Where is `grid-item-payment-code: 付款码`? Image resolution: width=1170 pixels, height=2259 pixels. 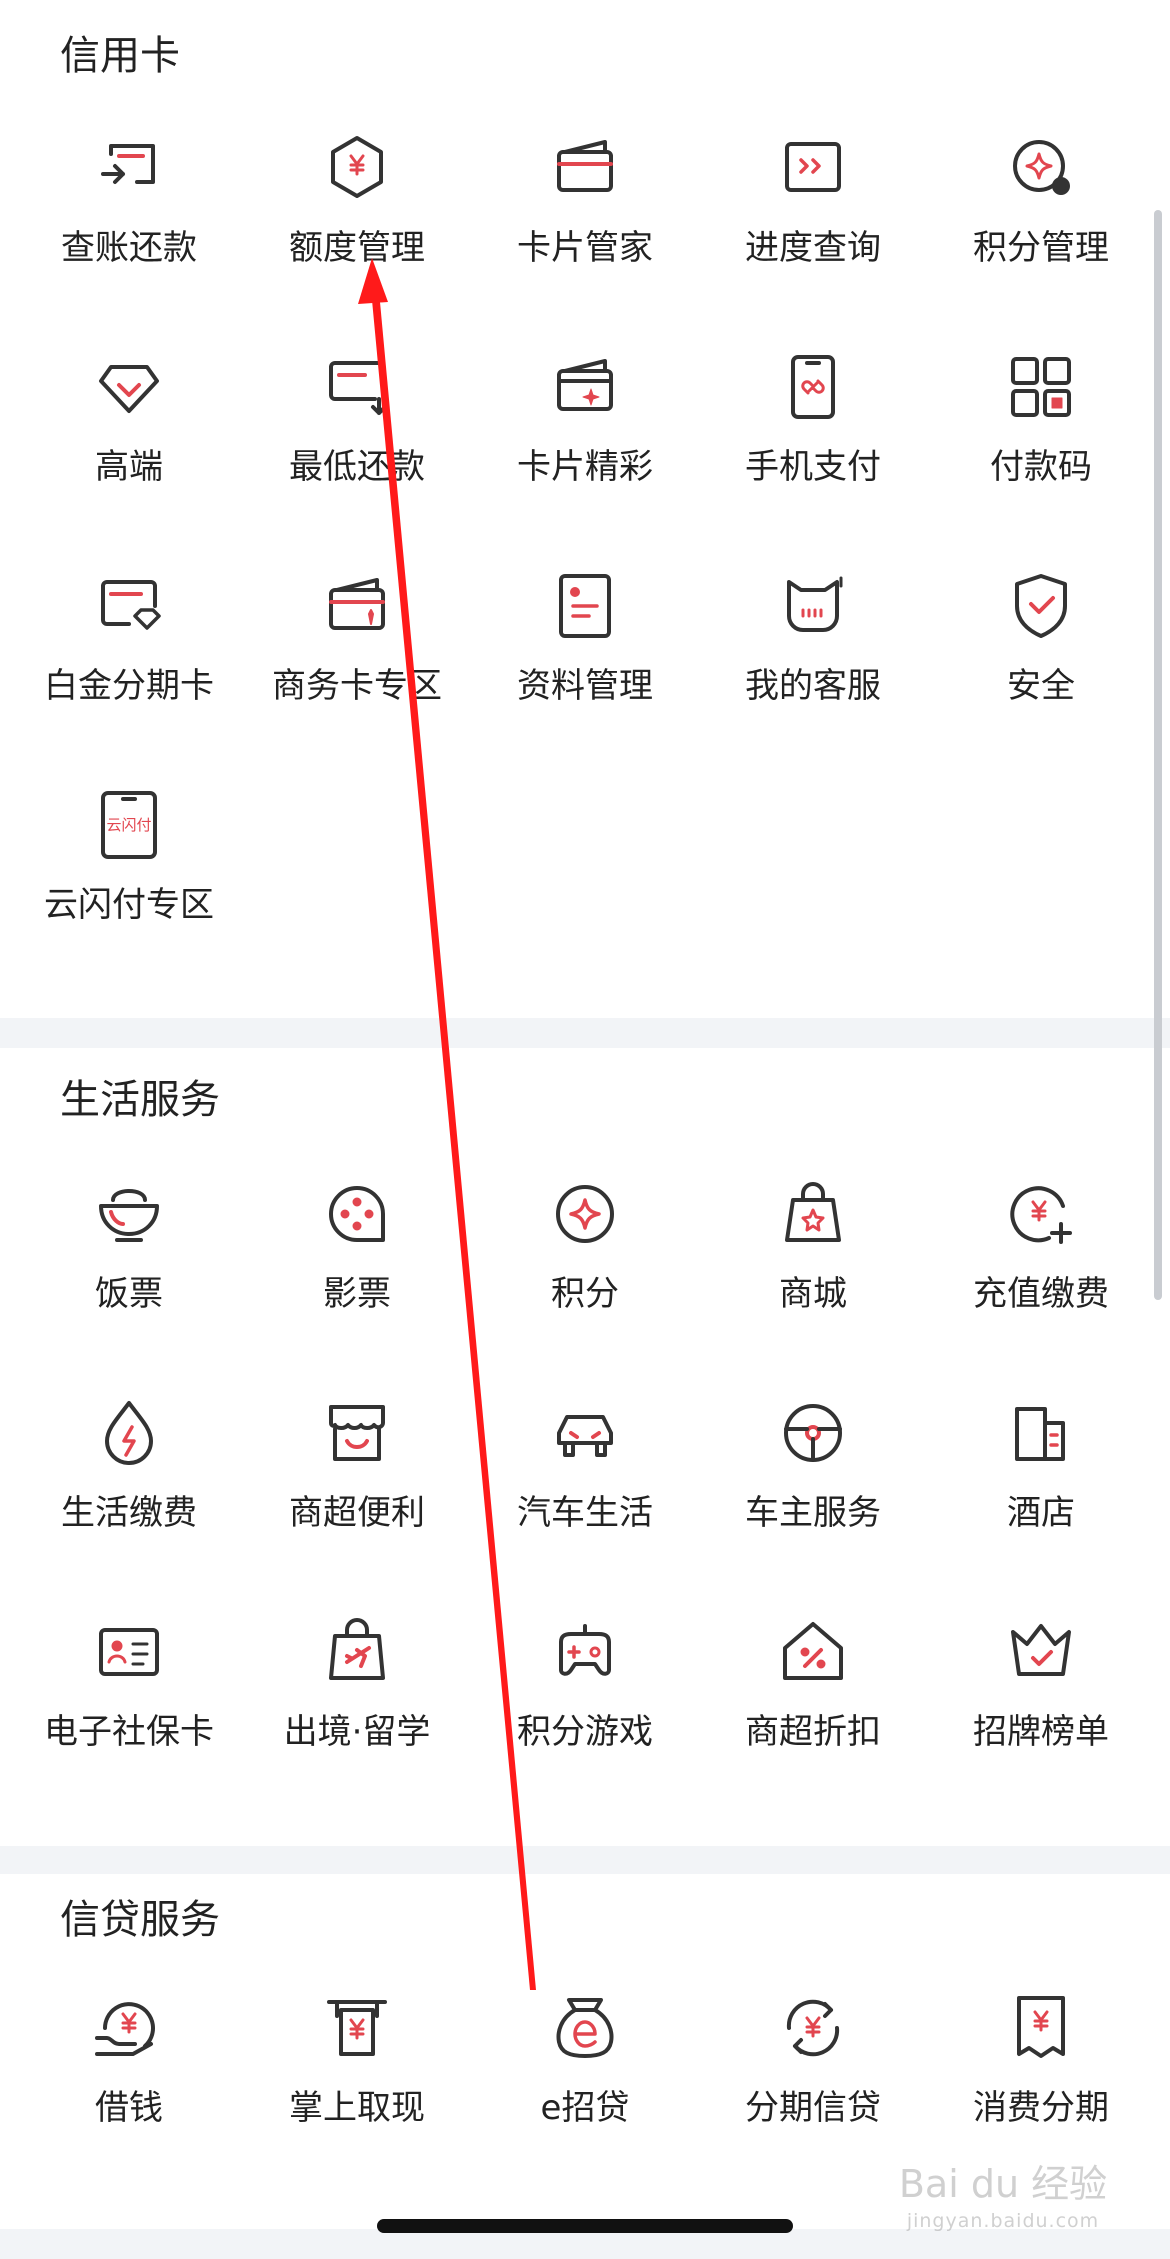 grid-item-payment-code: 付款码 is located at coordinates (1041, 447).